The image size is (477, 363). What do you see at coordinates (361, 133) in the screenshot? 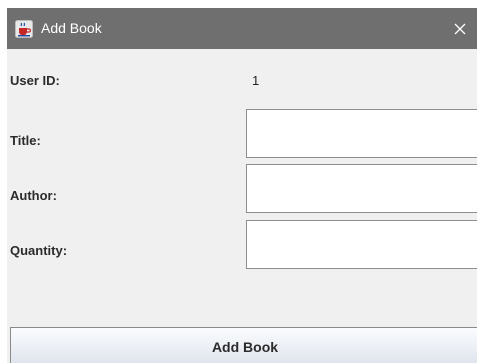
I see `title-field` at bounding box center [361, 133].